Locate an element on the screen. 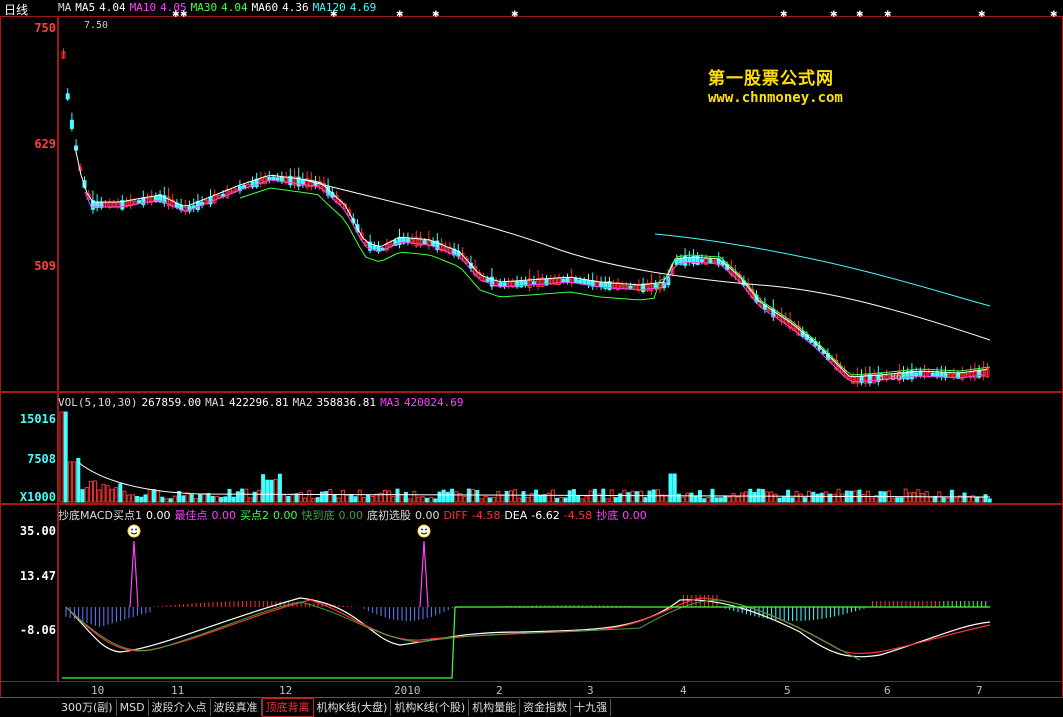  volume-axis-unit: X1000 is located at coordinates (37, 497).